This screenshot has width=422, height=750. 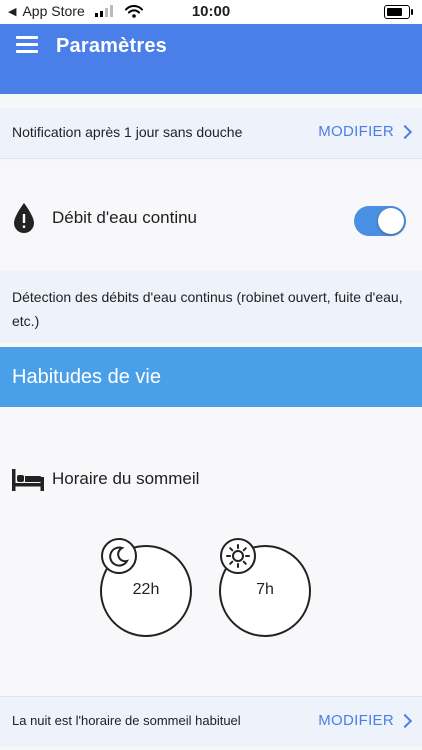 I want to click on status-bar: ◀ App Store 10:00, so click(x=211, y=12).